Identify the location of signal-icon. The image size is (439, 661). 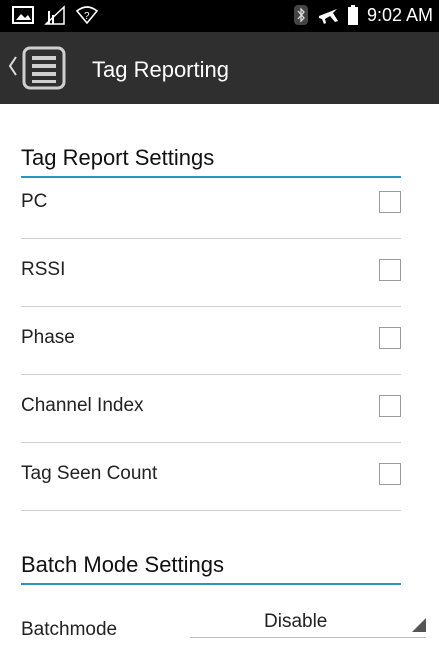
(55, 15).